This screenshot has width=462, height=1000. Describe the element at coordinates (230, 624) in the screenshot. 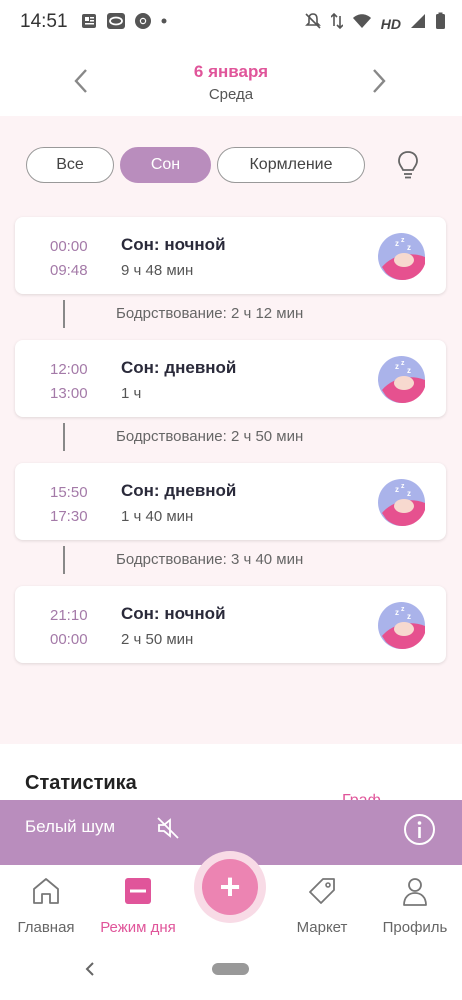

I see `sleep-entry-card: 21:10 00:00 Сон: ночной 2 ч 50 мин z z z` at that location.